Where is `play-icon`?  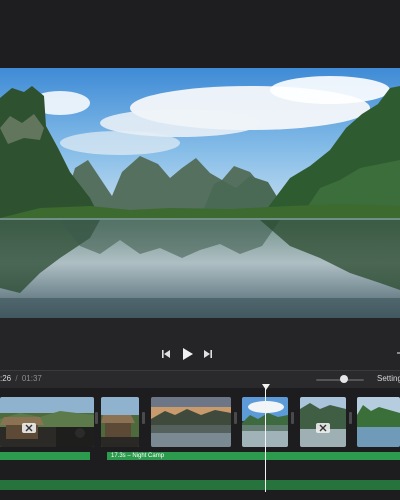 play-icon is located at coordinates (188, 354).